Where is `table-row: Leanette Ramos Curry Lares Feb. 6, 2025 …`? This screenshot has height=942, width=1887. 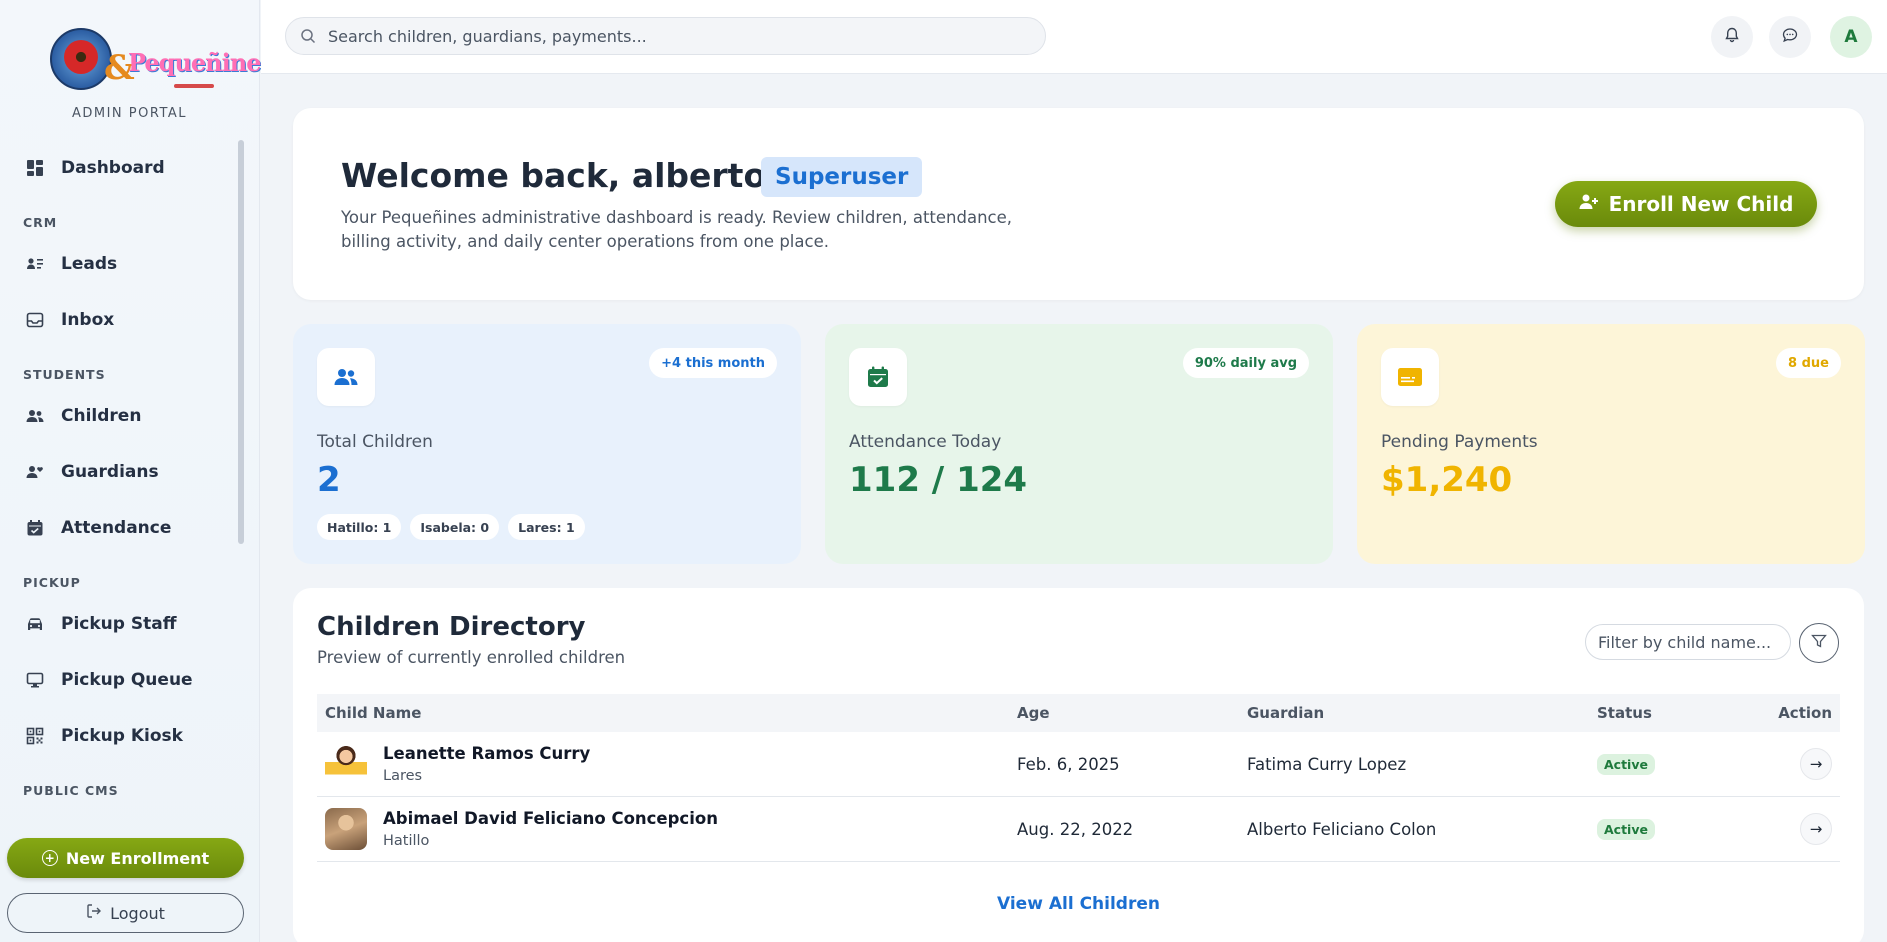 table-row: Leanette Ramos Curry Lares Feb. 6, 2025 … is located at coordinates (1078, 764).